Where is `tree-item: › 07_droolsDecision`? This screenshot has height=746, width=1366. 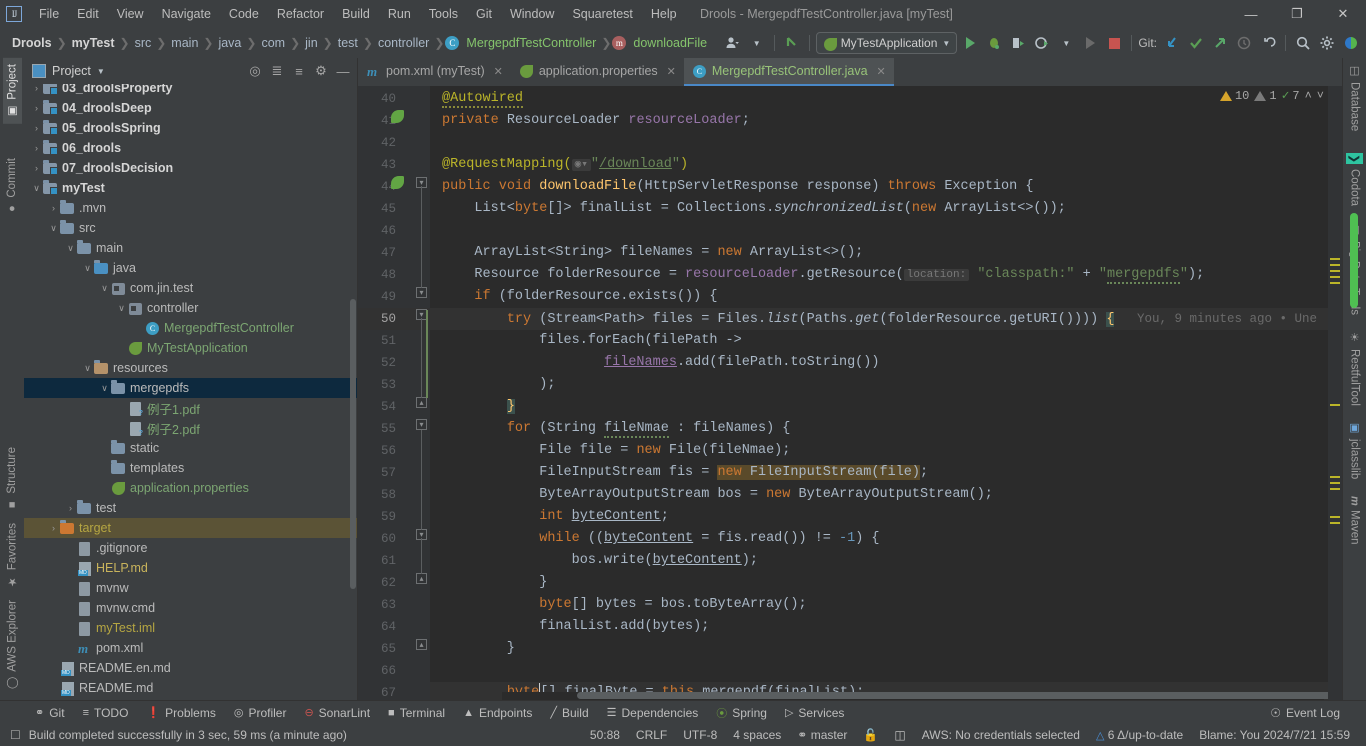
tree-item: › 07_droolsDecision is located at coordinates (190, 168).